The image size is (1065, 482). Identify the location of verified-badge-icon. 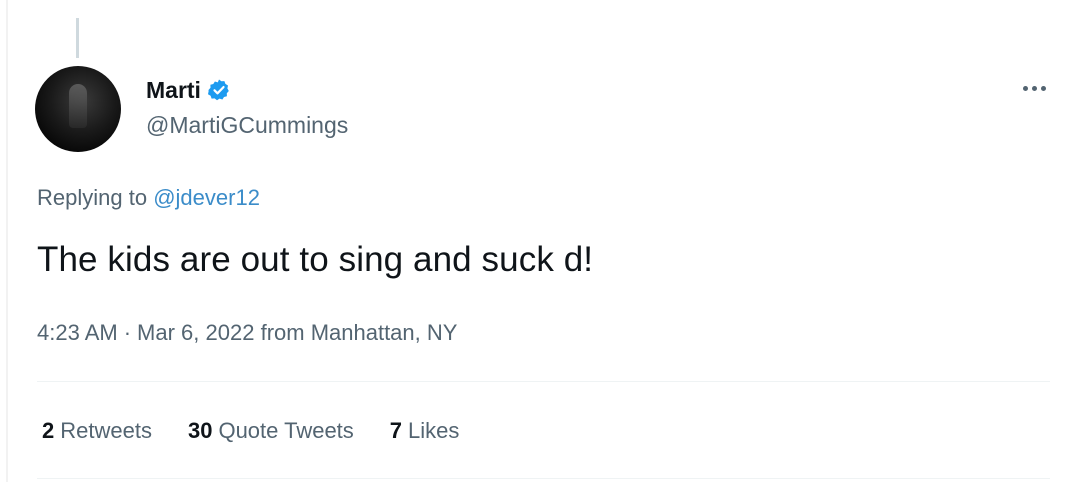
(219, 90).